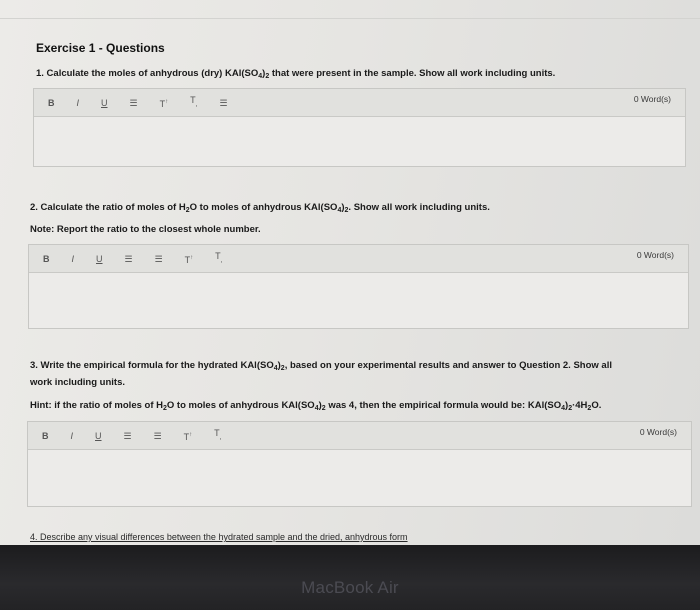 Image resolution: width=700 pixels, height=610 pixels. I want to click on answer-editor-1: B I U ☰ T↑ T, ☰ 0 Word(s), so click(359, 127).